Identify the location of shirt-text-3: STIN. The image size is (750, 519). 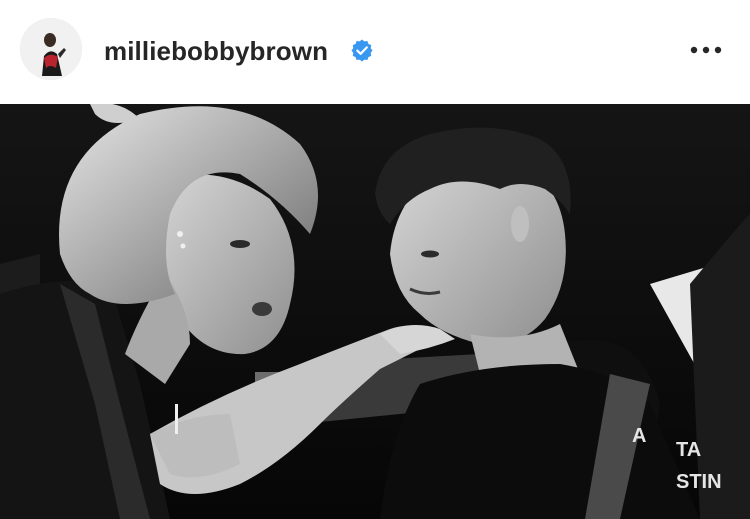
(699, 482).